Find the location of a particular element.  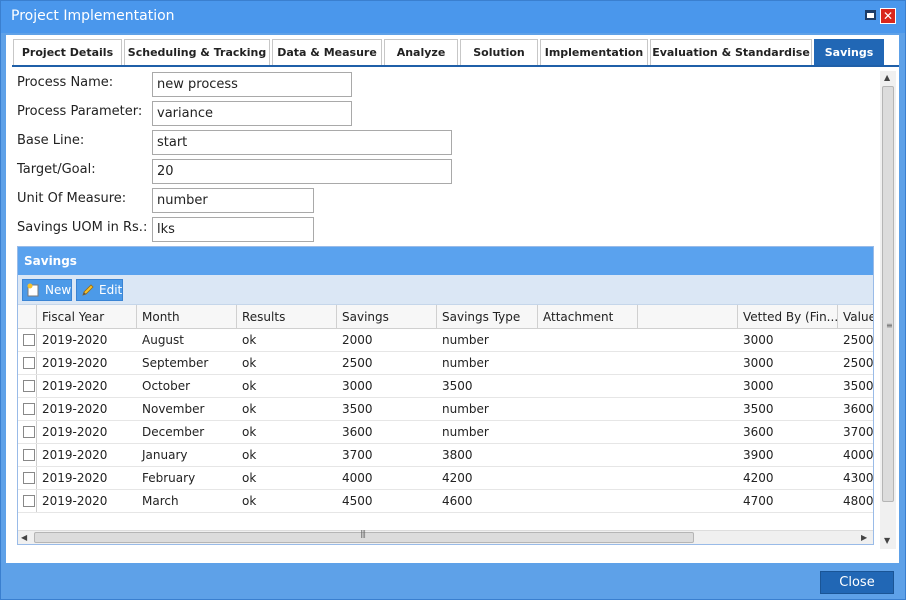

tab-savings: Savings is located at coordinates (849, 52).